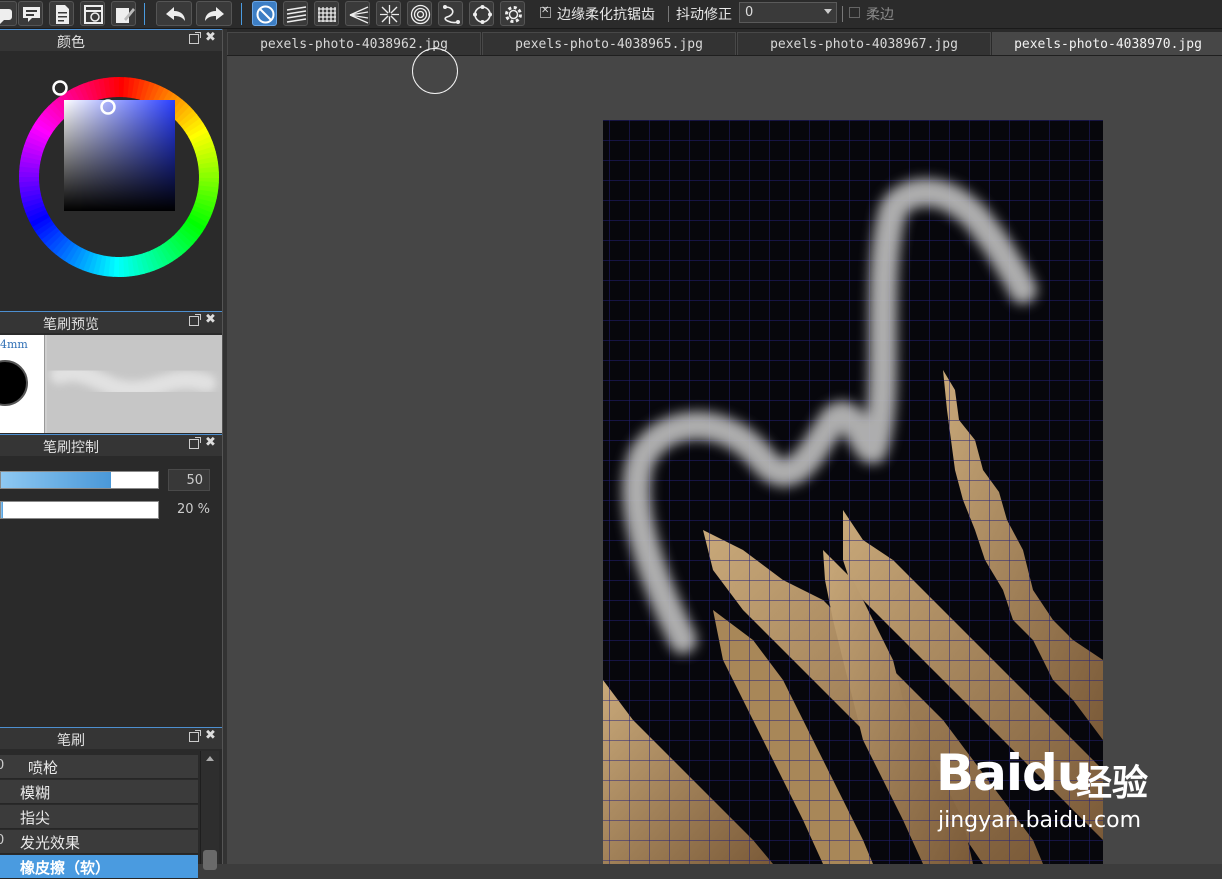  What do you see at coordinates (43, 768) in the screenshot?
I see `brush-item-label: 喷枪` at bounding box center [43, 768].